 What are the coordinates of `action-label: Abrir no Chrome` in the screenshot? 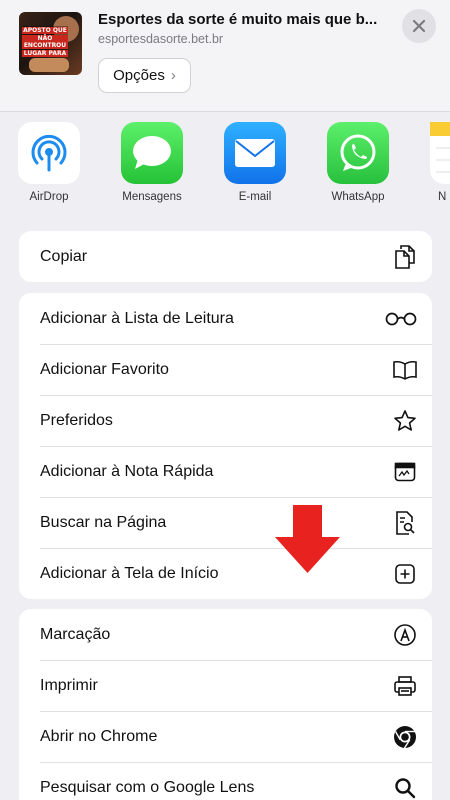 It's located at (99, 736).